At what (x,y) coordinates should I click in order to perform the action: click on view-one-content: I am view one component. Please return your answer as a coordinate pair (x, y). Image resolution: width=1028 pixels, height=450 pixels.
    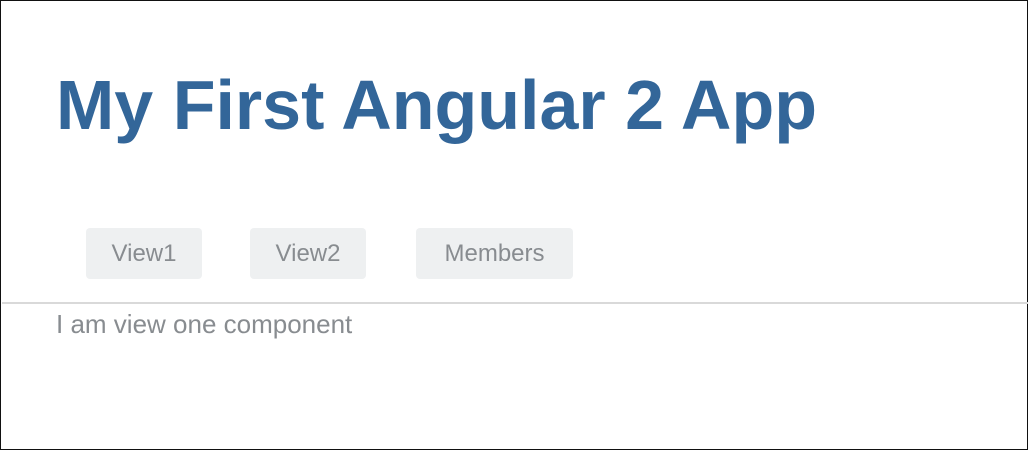
    Looking at the image, I should click on (204, 324).